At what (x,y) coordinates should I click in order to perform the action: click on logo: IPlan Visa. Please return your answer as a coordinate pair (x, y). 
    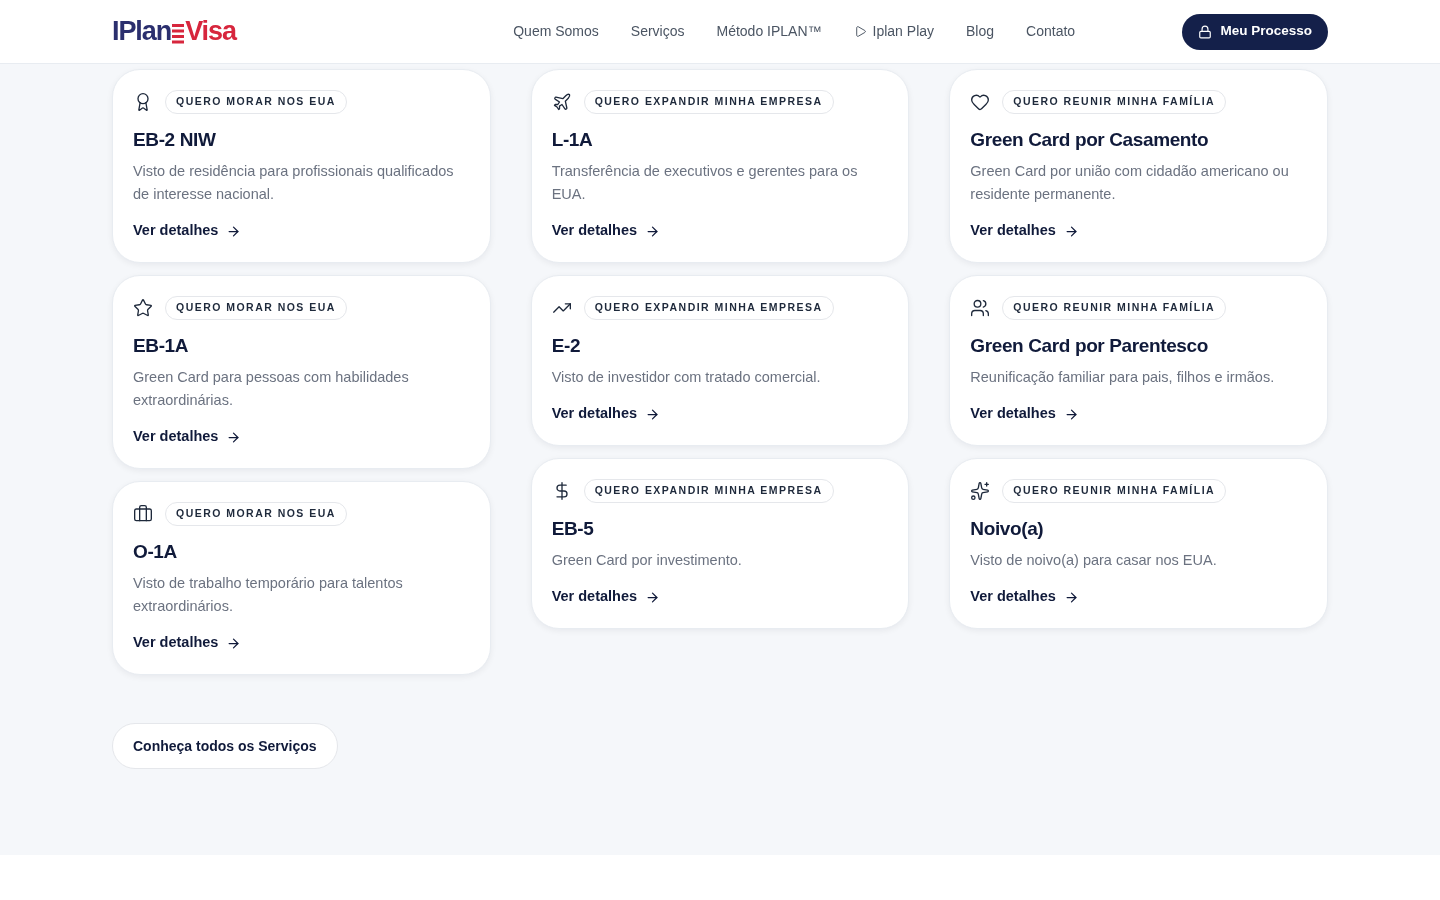
    Looking at the image, I should click on (174, 31).